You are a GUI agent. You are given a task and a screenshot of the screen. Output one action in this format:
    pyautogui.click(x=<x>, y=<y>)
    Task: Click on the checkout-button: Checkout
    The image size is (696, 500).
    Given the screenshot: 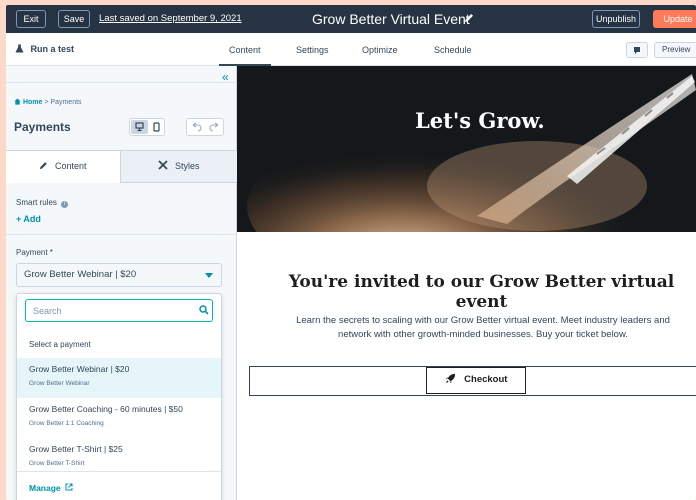 What is the action you would take?
    pyautogui.click(x=476, y=380)
    